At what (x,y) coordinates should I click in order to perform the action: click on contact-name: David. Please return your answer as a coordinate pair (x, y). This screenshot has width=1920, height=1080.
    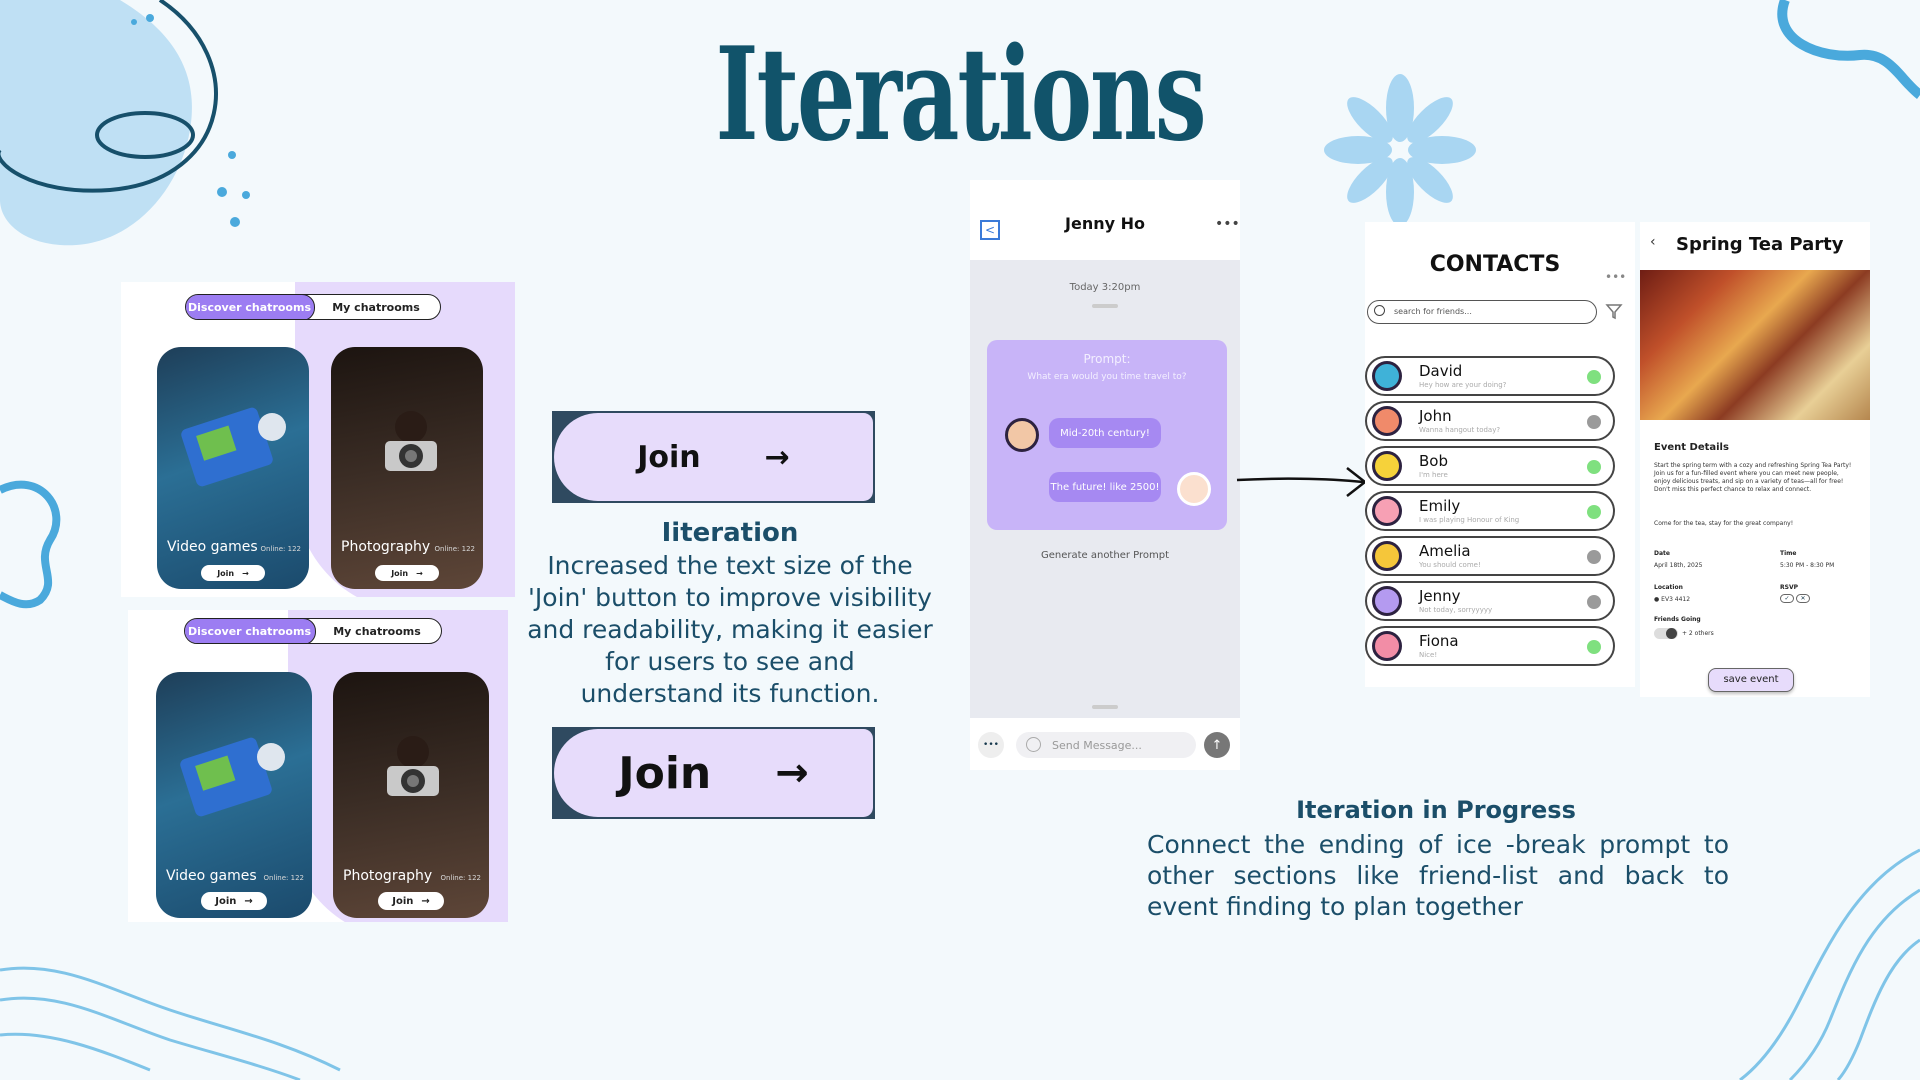
    Looking at the image, I should click on (1441, 371).